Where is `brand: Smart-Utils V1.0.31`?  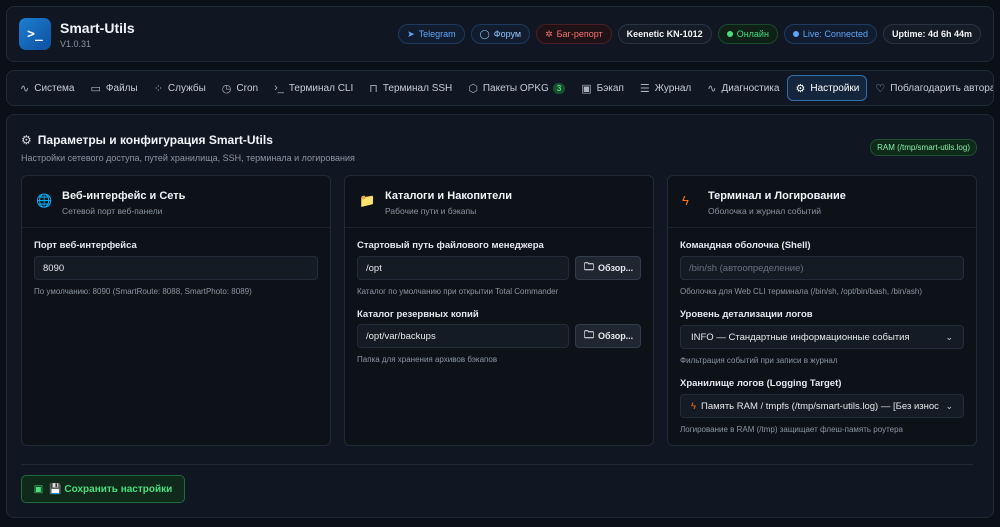
brand: Smart-Utils V1.0.31 is located at coordinates (97, 34).